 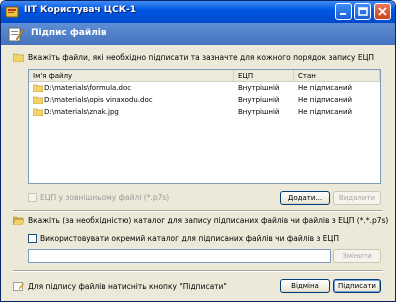 What do you see at coordinates (69, 33) in the screenshot?
I see `page-title: Підпис файлів` at bounding box center [69, 33].